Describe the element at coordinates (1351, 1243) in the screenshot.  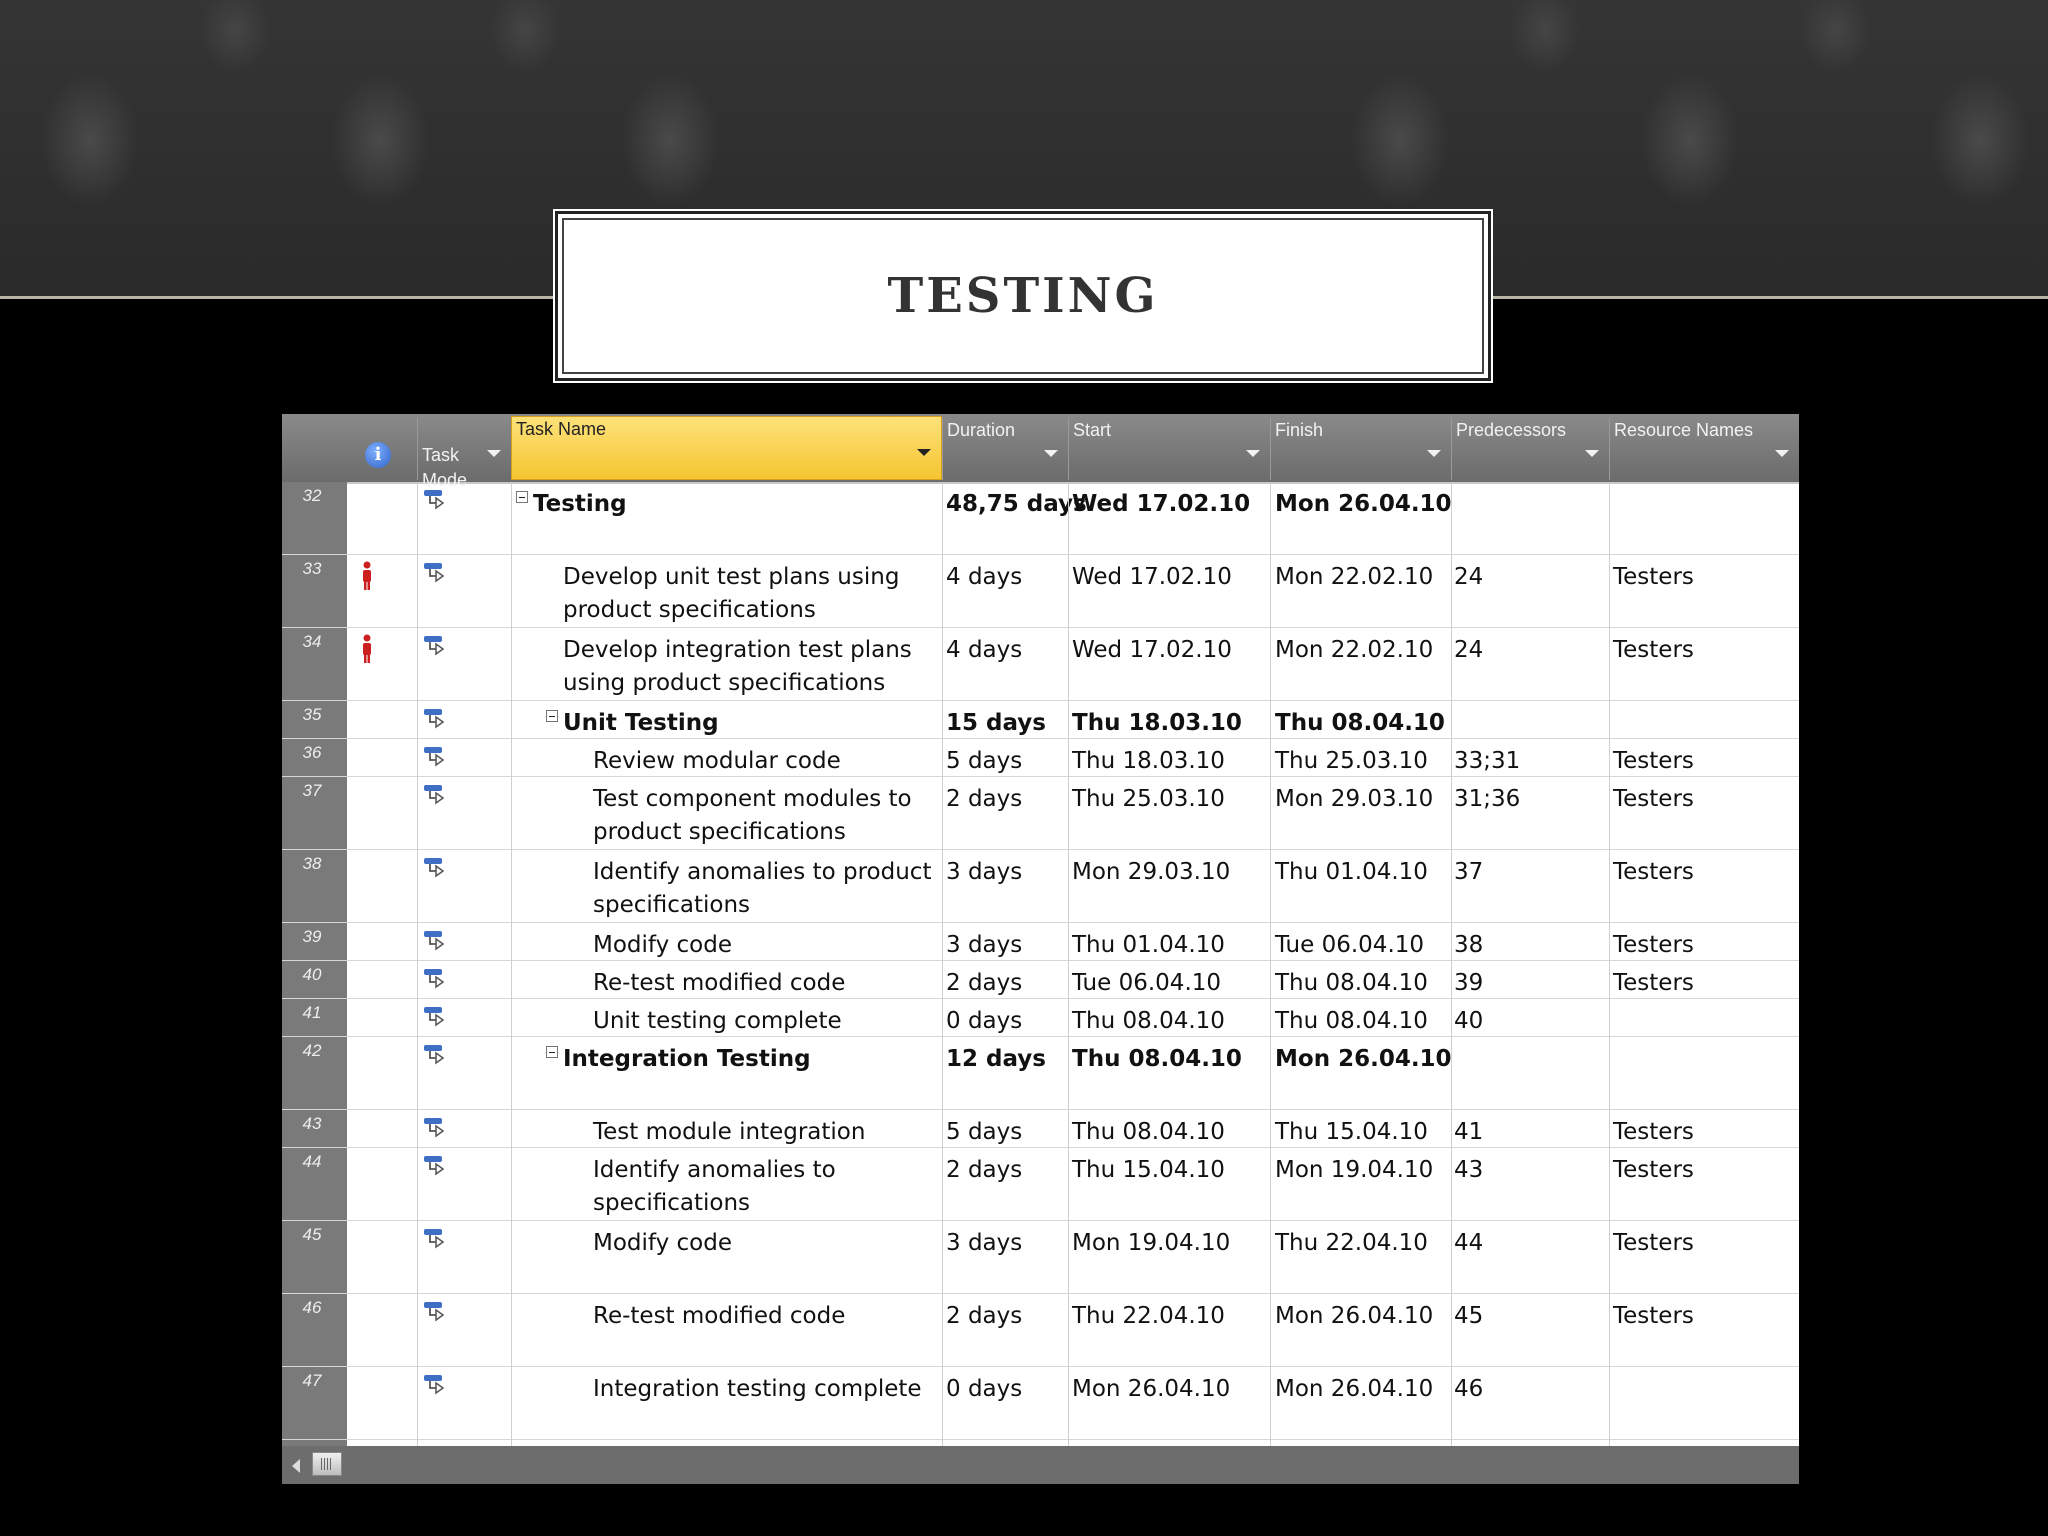
I see `task-finish: Thu 22.04.10` at that location.